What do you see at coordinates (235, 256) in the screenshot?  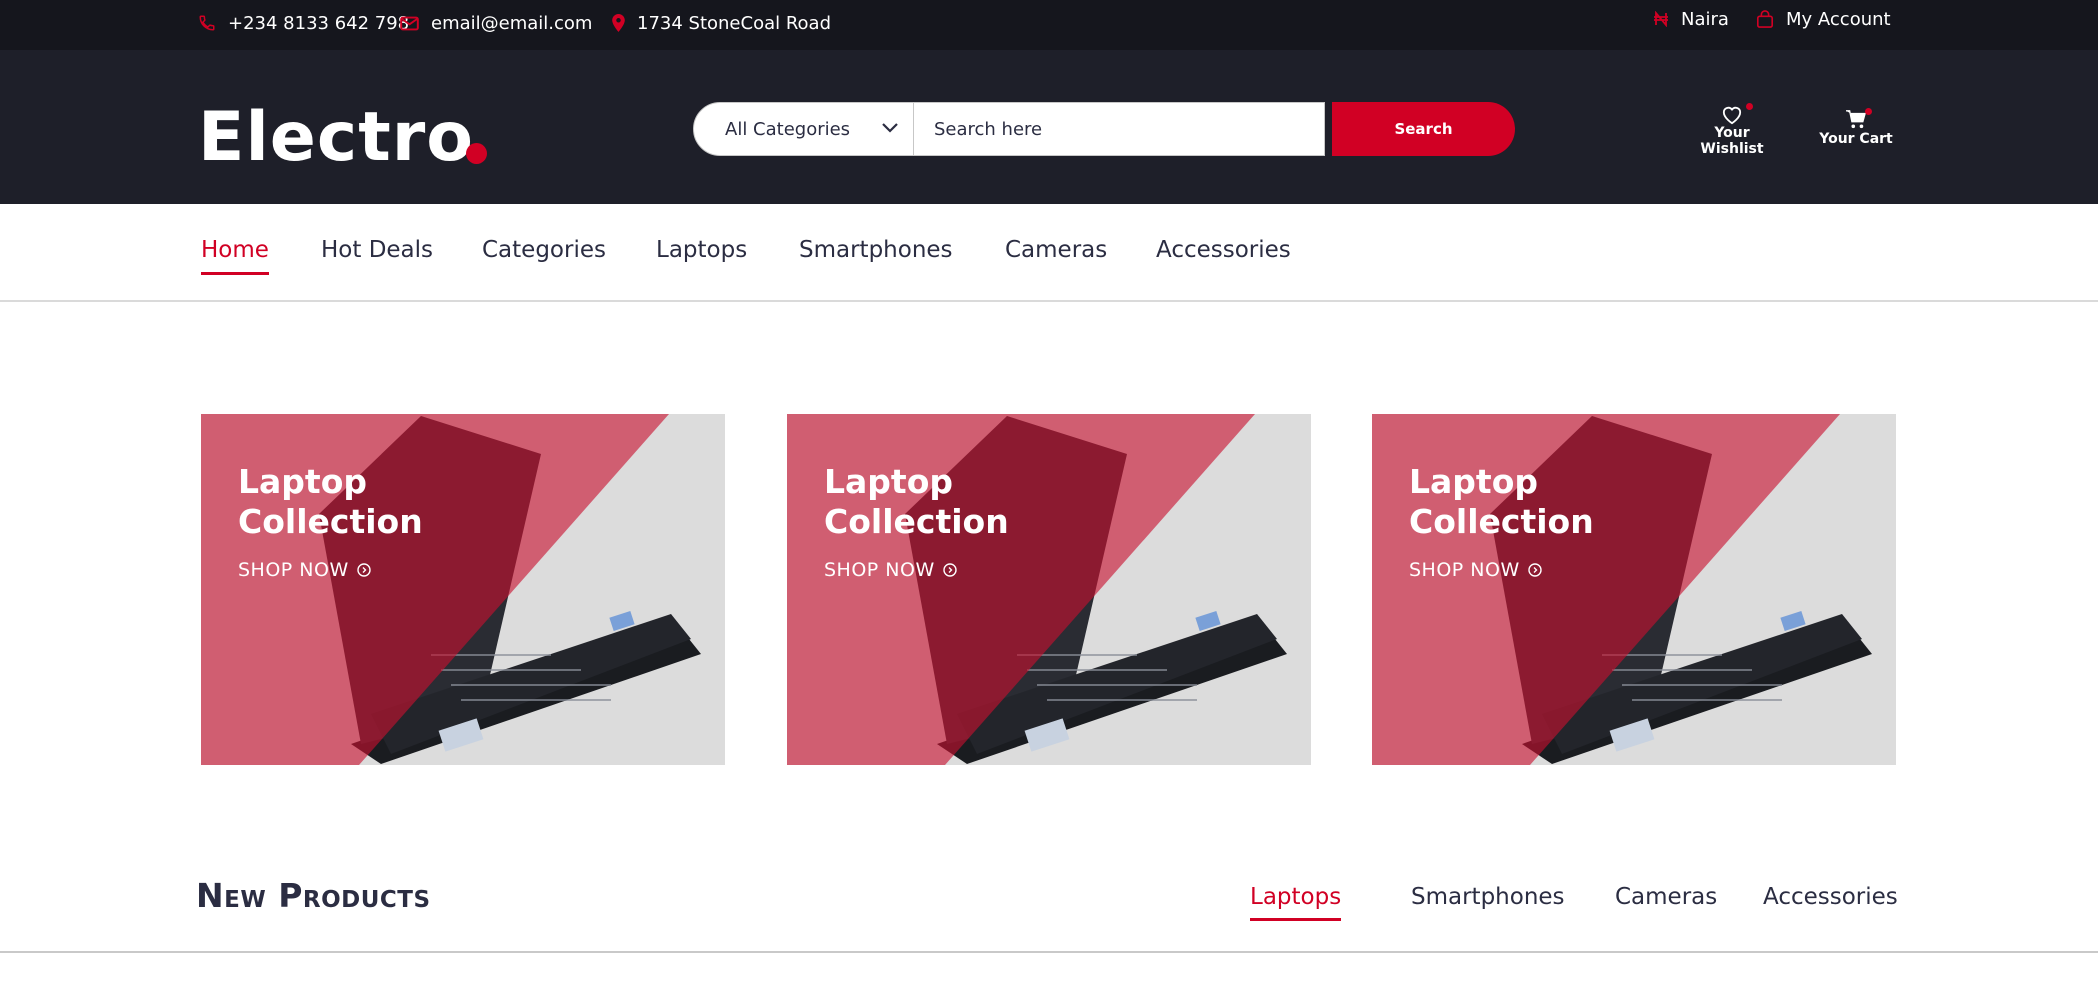 I see `nav-item-home: Home` at bounding box center [235, 256].